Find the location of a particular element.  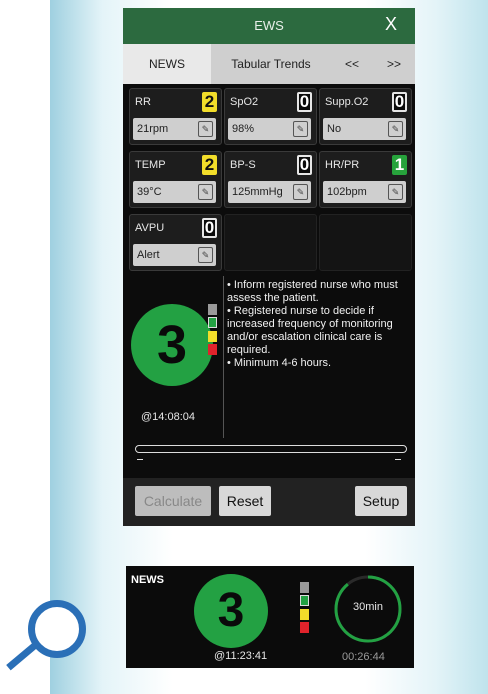

tab-tabular-trends: Tabular Trends is located at coordinates (271, 64).